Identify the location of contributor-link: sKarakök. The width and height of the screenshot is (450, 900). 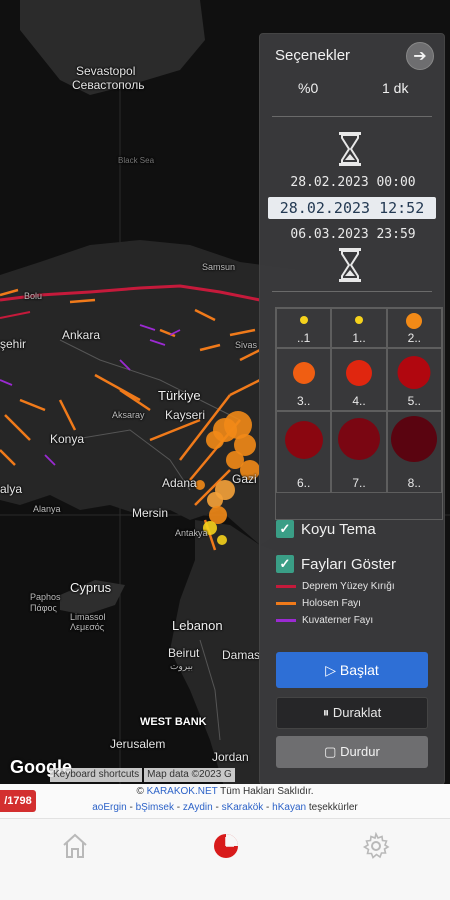
(243, 807).